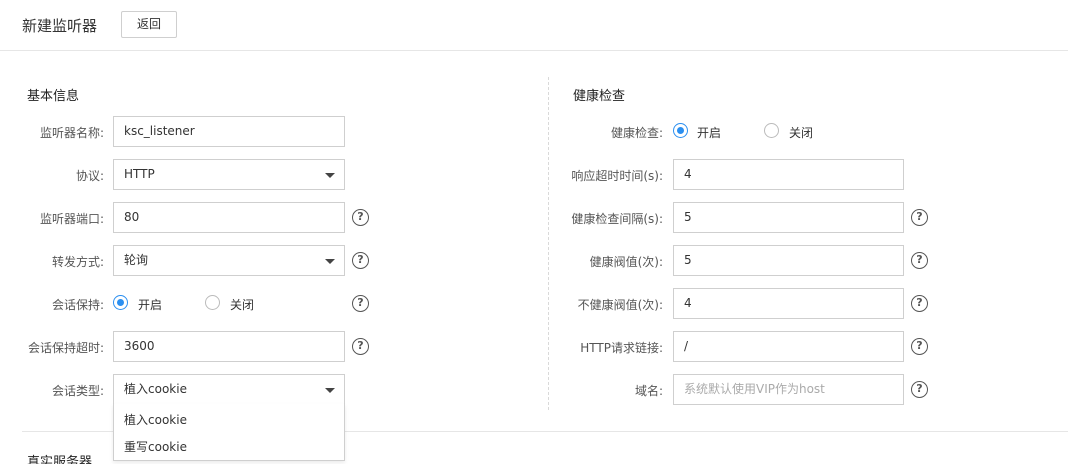  I want to click on session-timeout-label: 会话保持超时:, so click(65, 348).